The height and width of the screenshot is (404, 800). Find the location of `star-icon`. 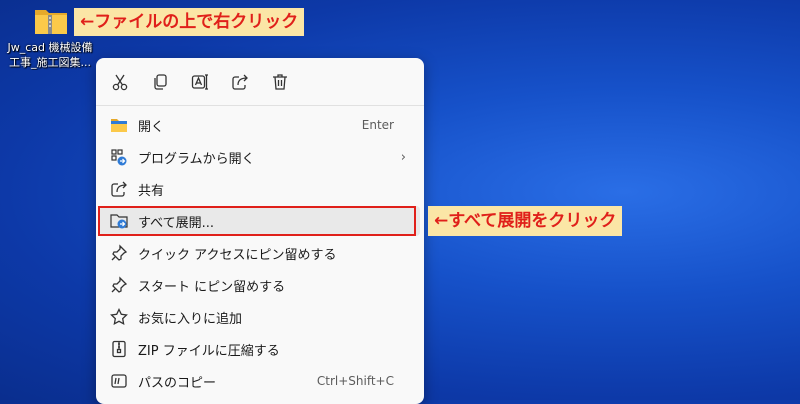

star-icon is located at coordinates (119, 317).